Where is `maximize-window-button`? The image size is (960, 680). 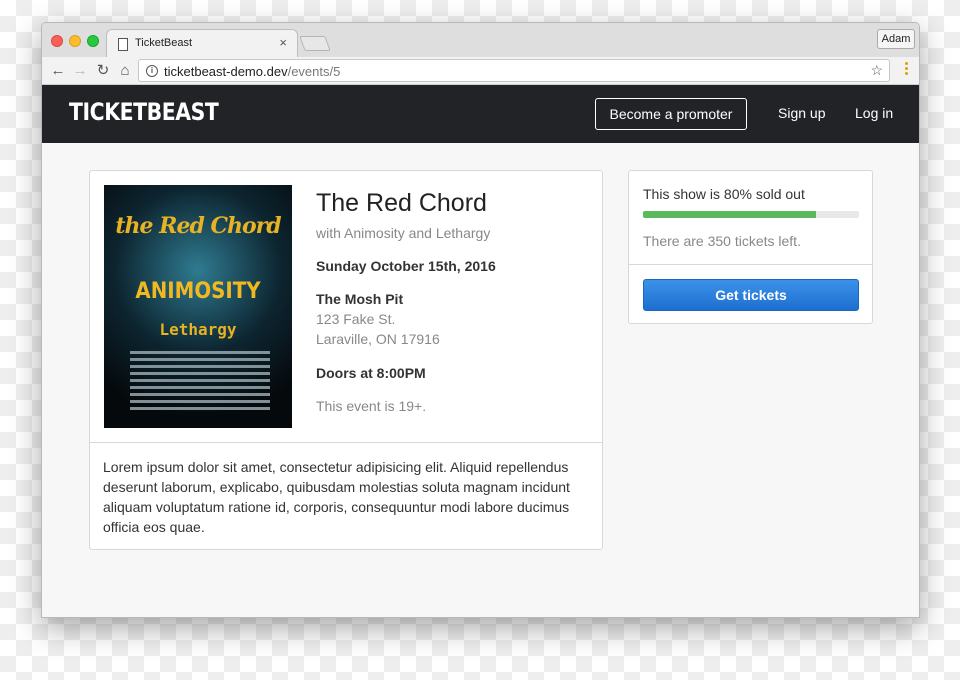 maximize-window-button is located at coordinates (93, 41).